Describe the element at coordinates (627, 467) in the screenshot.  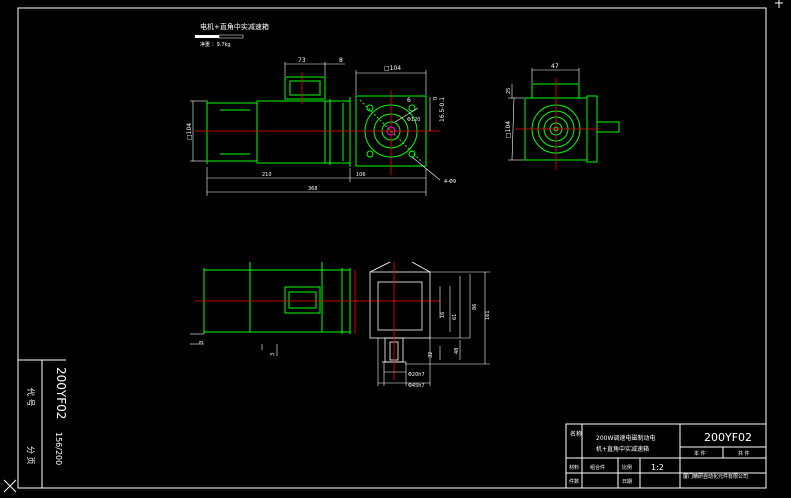
I see `ratio-label: 比例` at that location.